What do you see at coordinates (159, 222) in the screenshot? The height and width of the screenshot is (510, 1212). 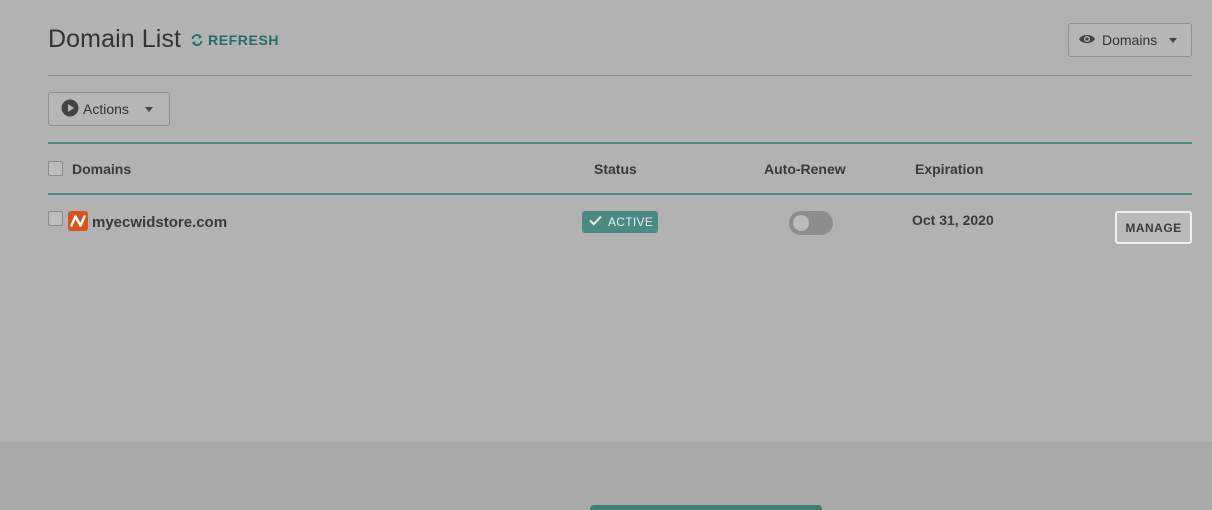 I see `domain-link: myecwidstore.com` at bounding box center [159, 222].